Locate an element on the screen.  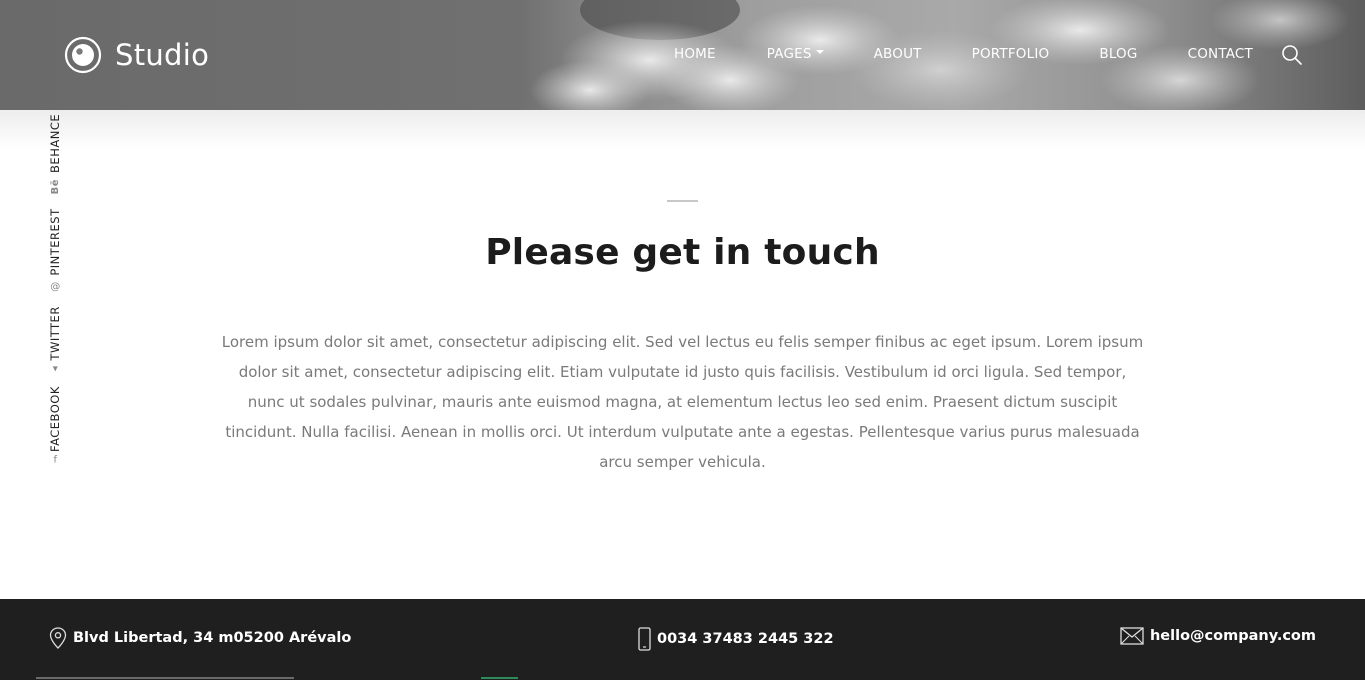
logo-mark-icon is located at coordinates (83, 55).